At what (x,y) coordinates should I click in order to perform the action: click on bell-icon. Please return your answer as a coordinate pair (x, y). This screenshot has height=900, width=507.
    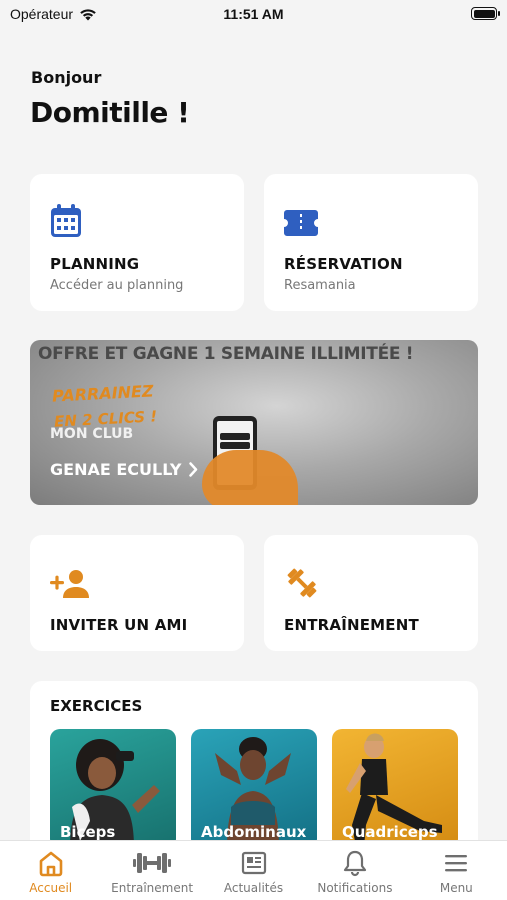
    Looking at the image, I should click on (355, 863).